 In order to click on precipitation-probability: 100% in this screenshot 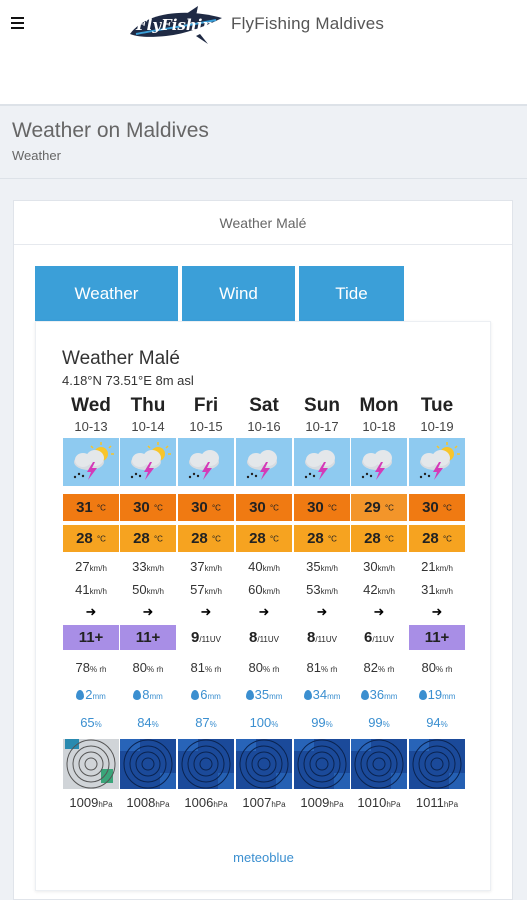, I will do `click(264, 722)`.